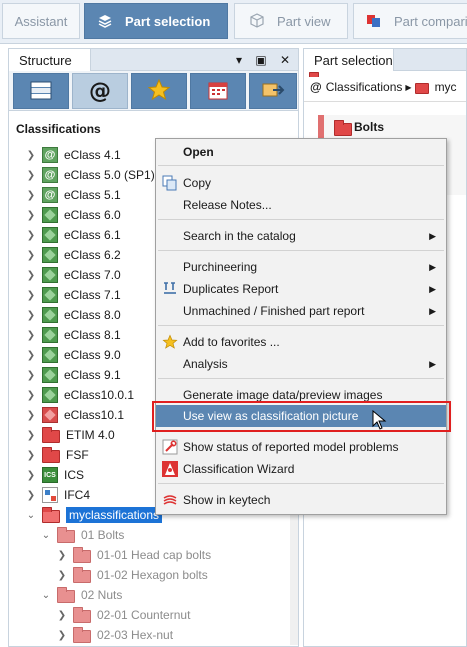 This screenshot has height=647, width=467. I want to click on menu-item-unmachined-report: Unmachined / Finished part report ▶, so click(301, 311).